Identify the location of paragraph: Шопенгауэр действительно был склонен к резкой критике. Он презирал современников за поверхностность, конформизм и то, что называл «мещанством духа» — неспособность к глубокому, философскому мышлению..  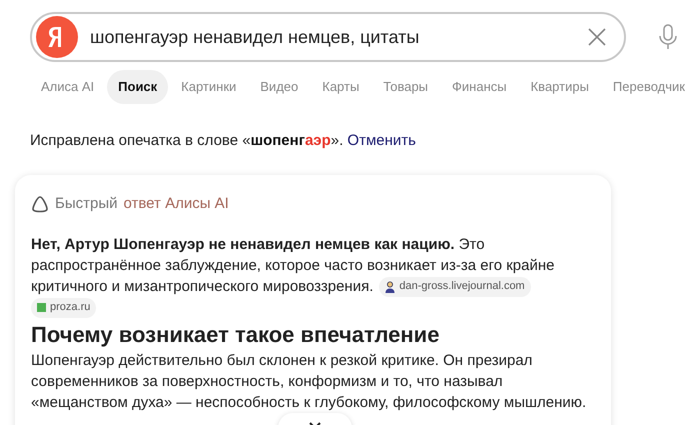
(309, 382).